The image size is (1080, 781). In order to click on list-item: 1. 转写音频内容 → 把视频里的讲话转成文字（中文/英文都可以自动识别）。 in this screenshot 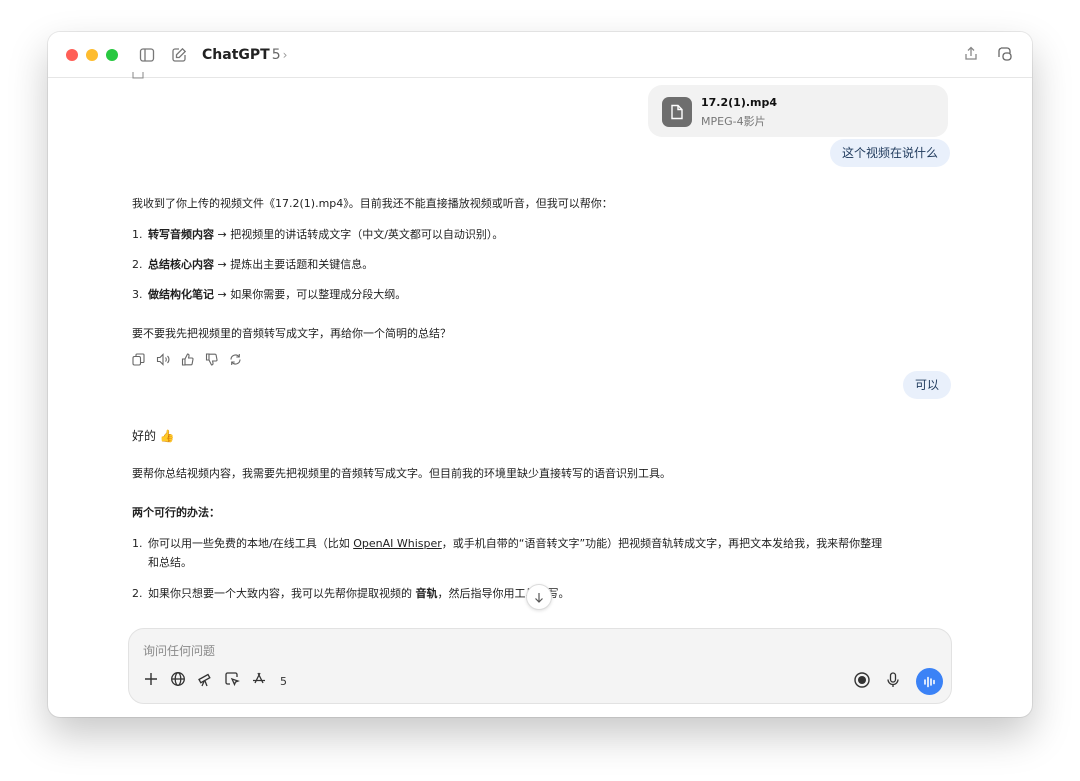, I will do `click(317, 234)`.